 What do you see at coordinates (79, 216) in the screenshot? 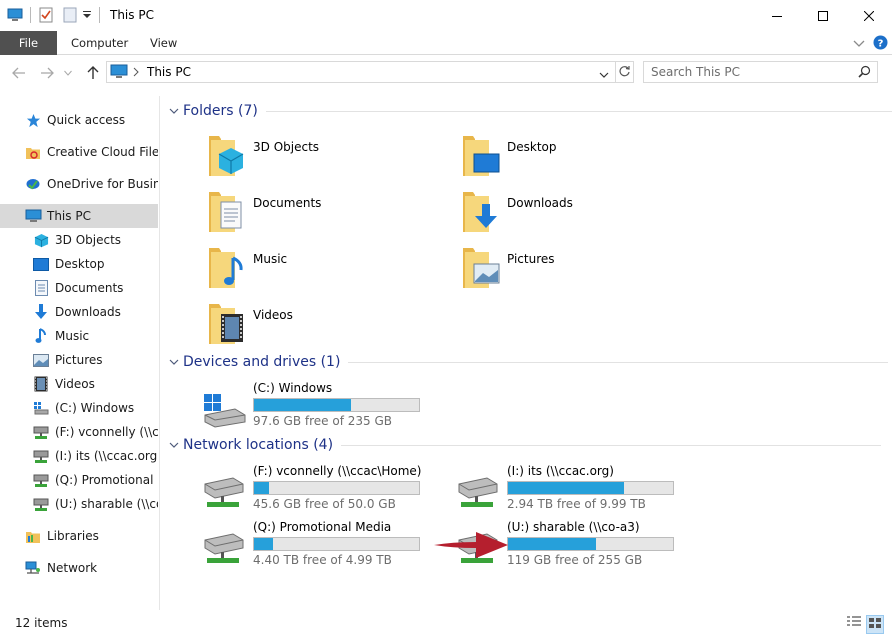
I see `sidebar-item-this-pc: This PC` at bounding box center [79, 216].